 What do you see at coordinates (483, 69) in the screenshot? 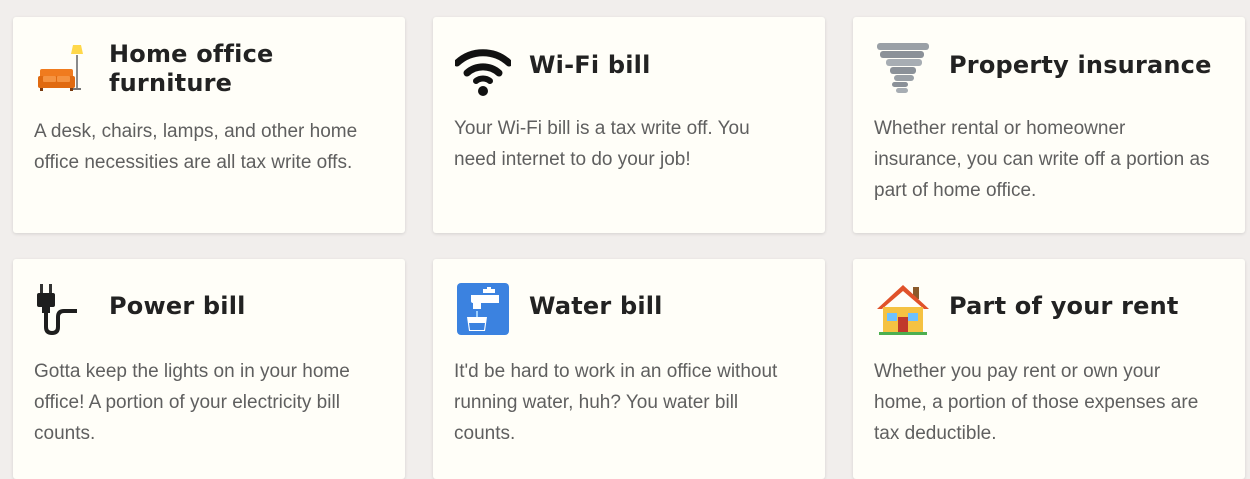
I see `wifi-icon` at bounding box center [483, 69].